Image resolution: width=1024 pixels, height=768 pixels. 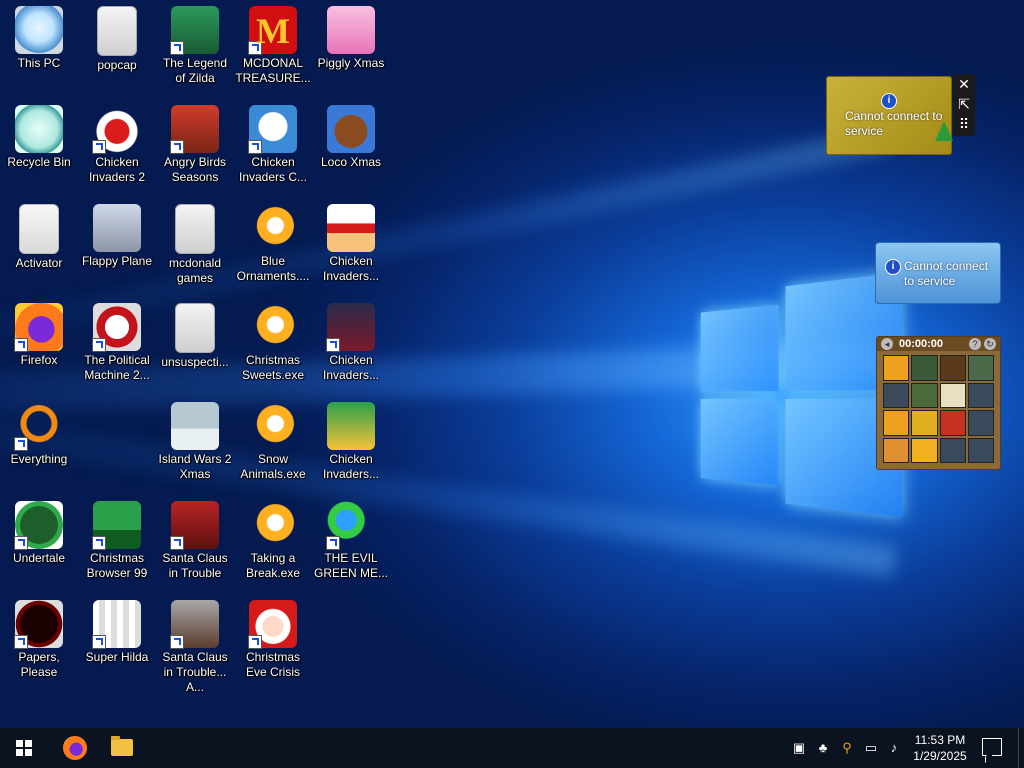 I want to click on desktop-icon-taking-a-break: Taking a Break.exe, so click(x=273, y=538).